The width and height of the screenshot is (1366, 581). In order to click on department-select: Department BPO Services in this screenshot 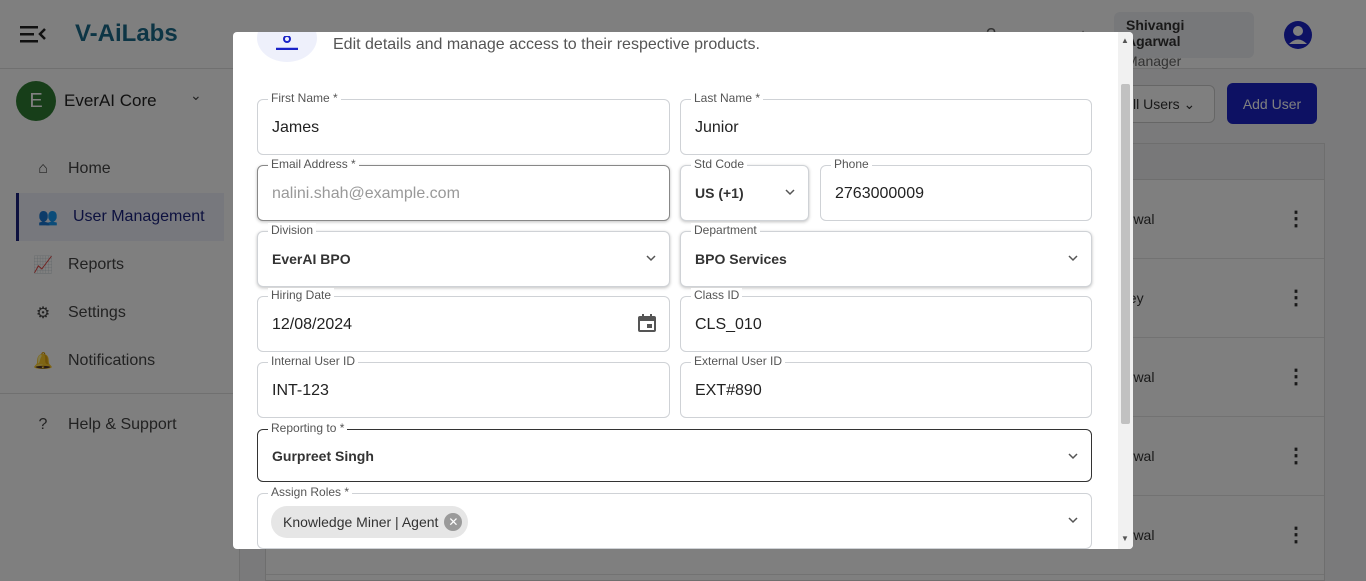, I will do `click(886, 255)`.